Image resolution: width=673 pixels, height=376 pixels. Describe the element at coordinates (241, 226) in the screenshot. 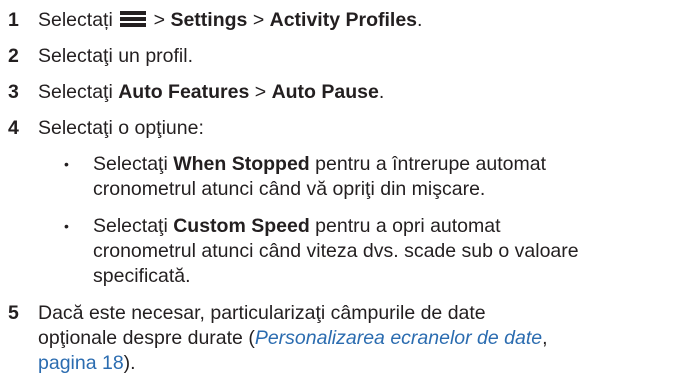

I see `option-custom-speed: Custom Speed` at that location.